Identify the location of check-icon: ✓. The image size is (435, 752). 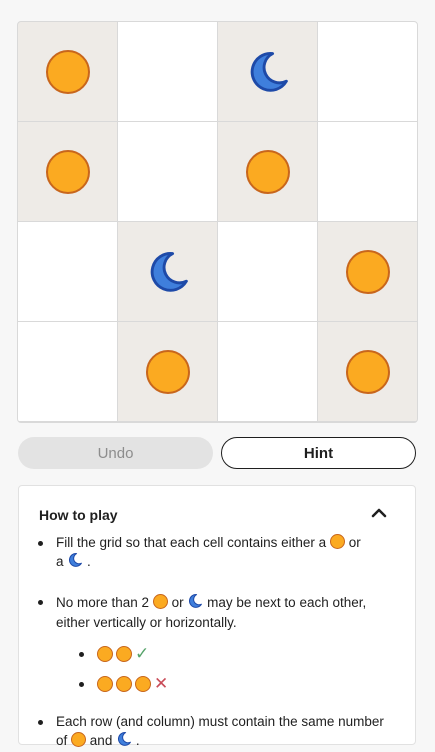
(142, 653).